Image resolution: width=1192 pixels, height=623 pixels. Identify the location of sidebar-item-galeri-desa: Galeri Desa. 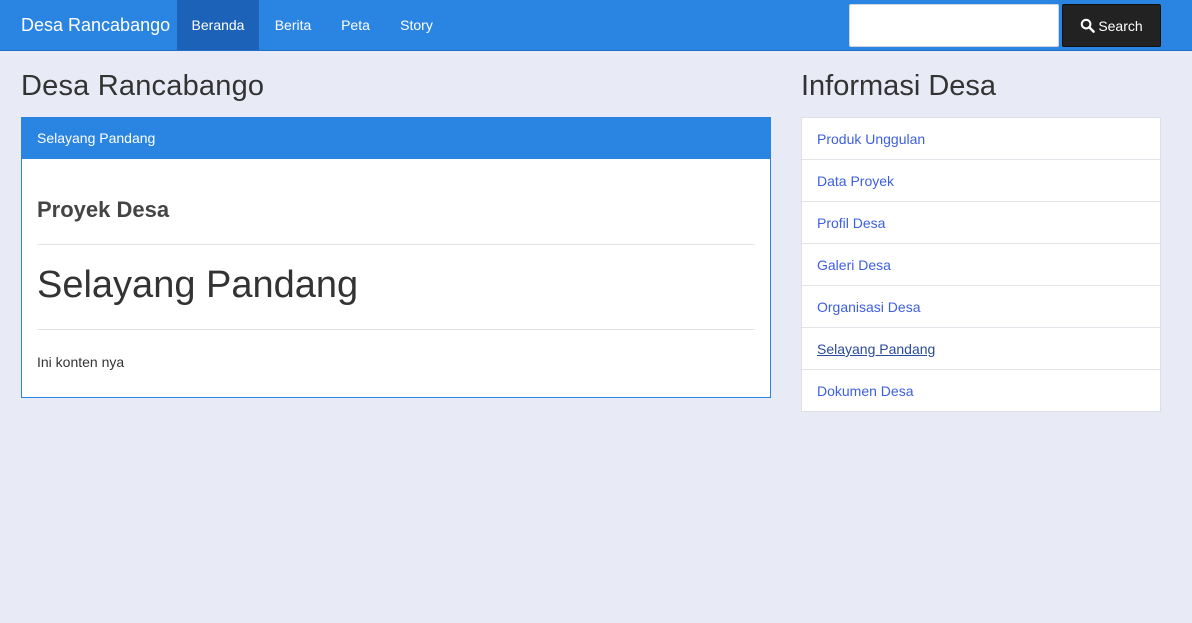
(981, 264).